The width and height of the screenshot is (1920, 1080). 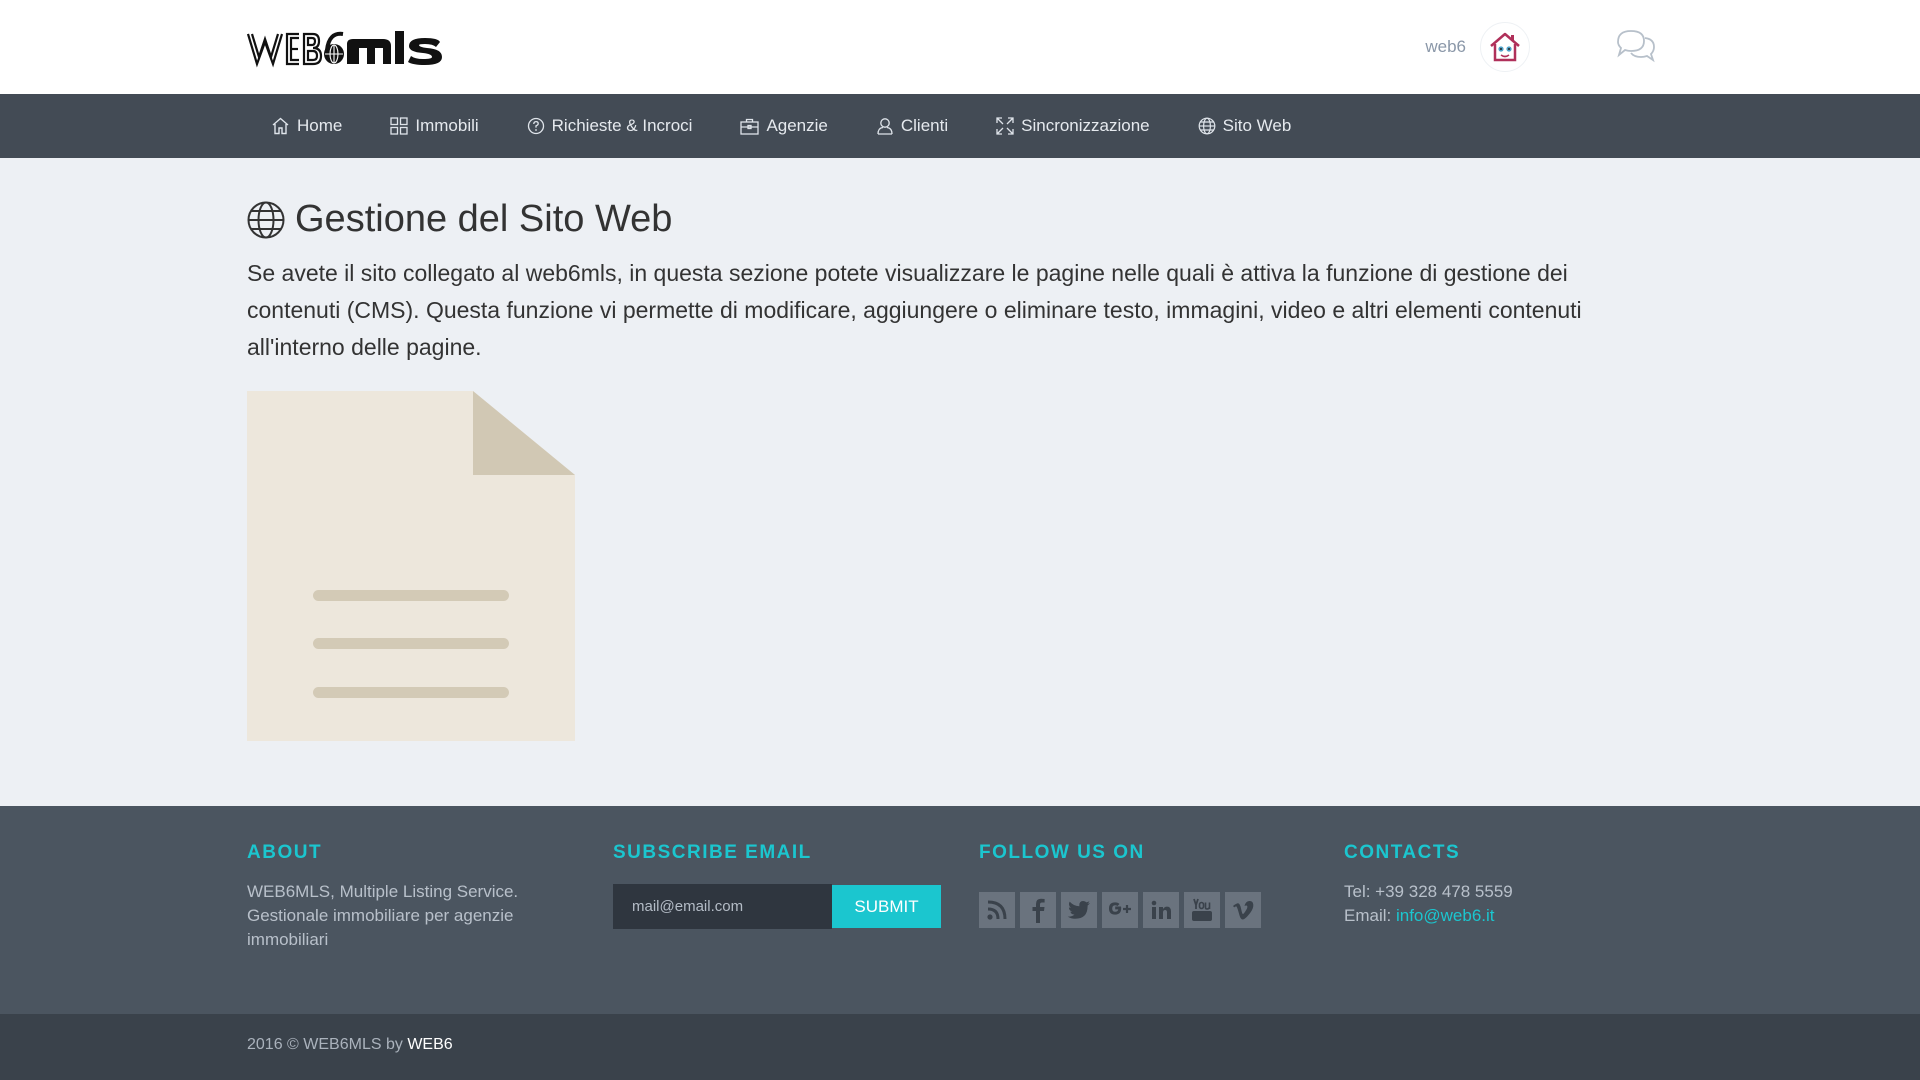 I want to click on submit-button: SUBMIT, so click(x=886, y=906).